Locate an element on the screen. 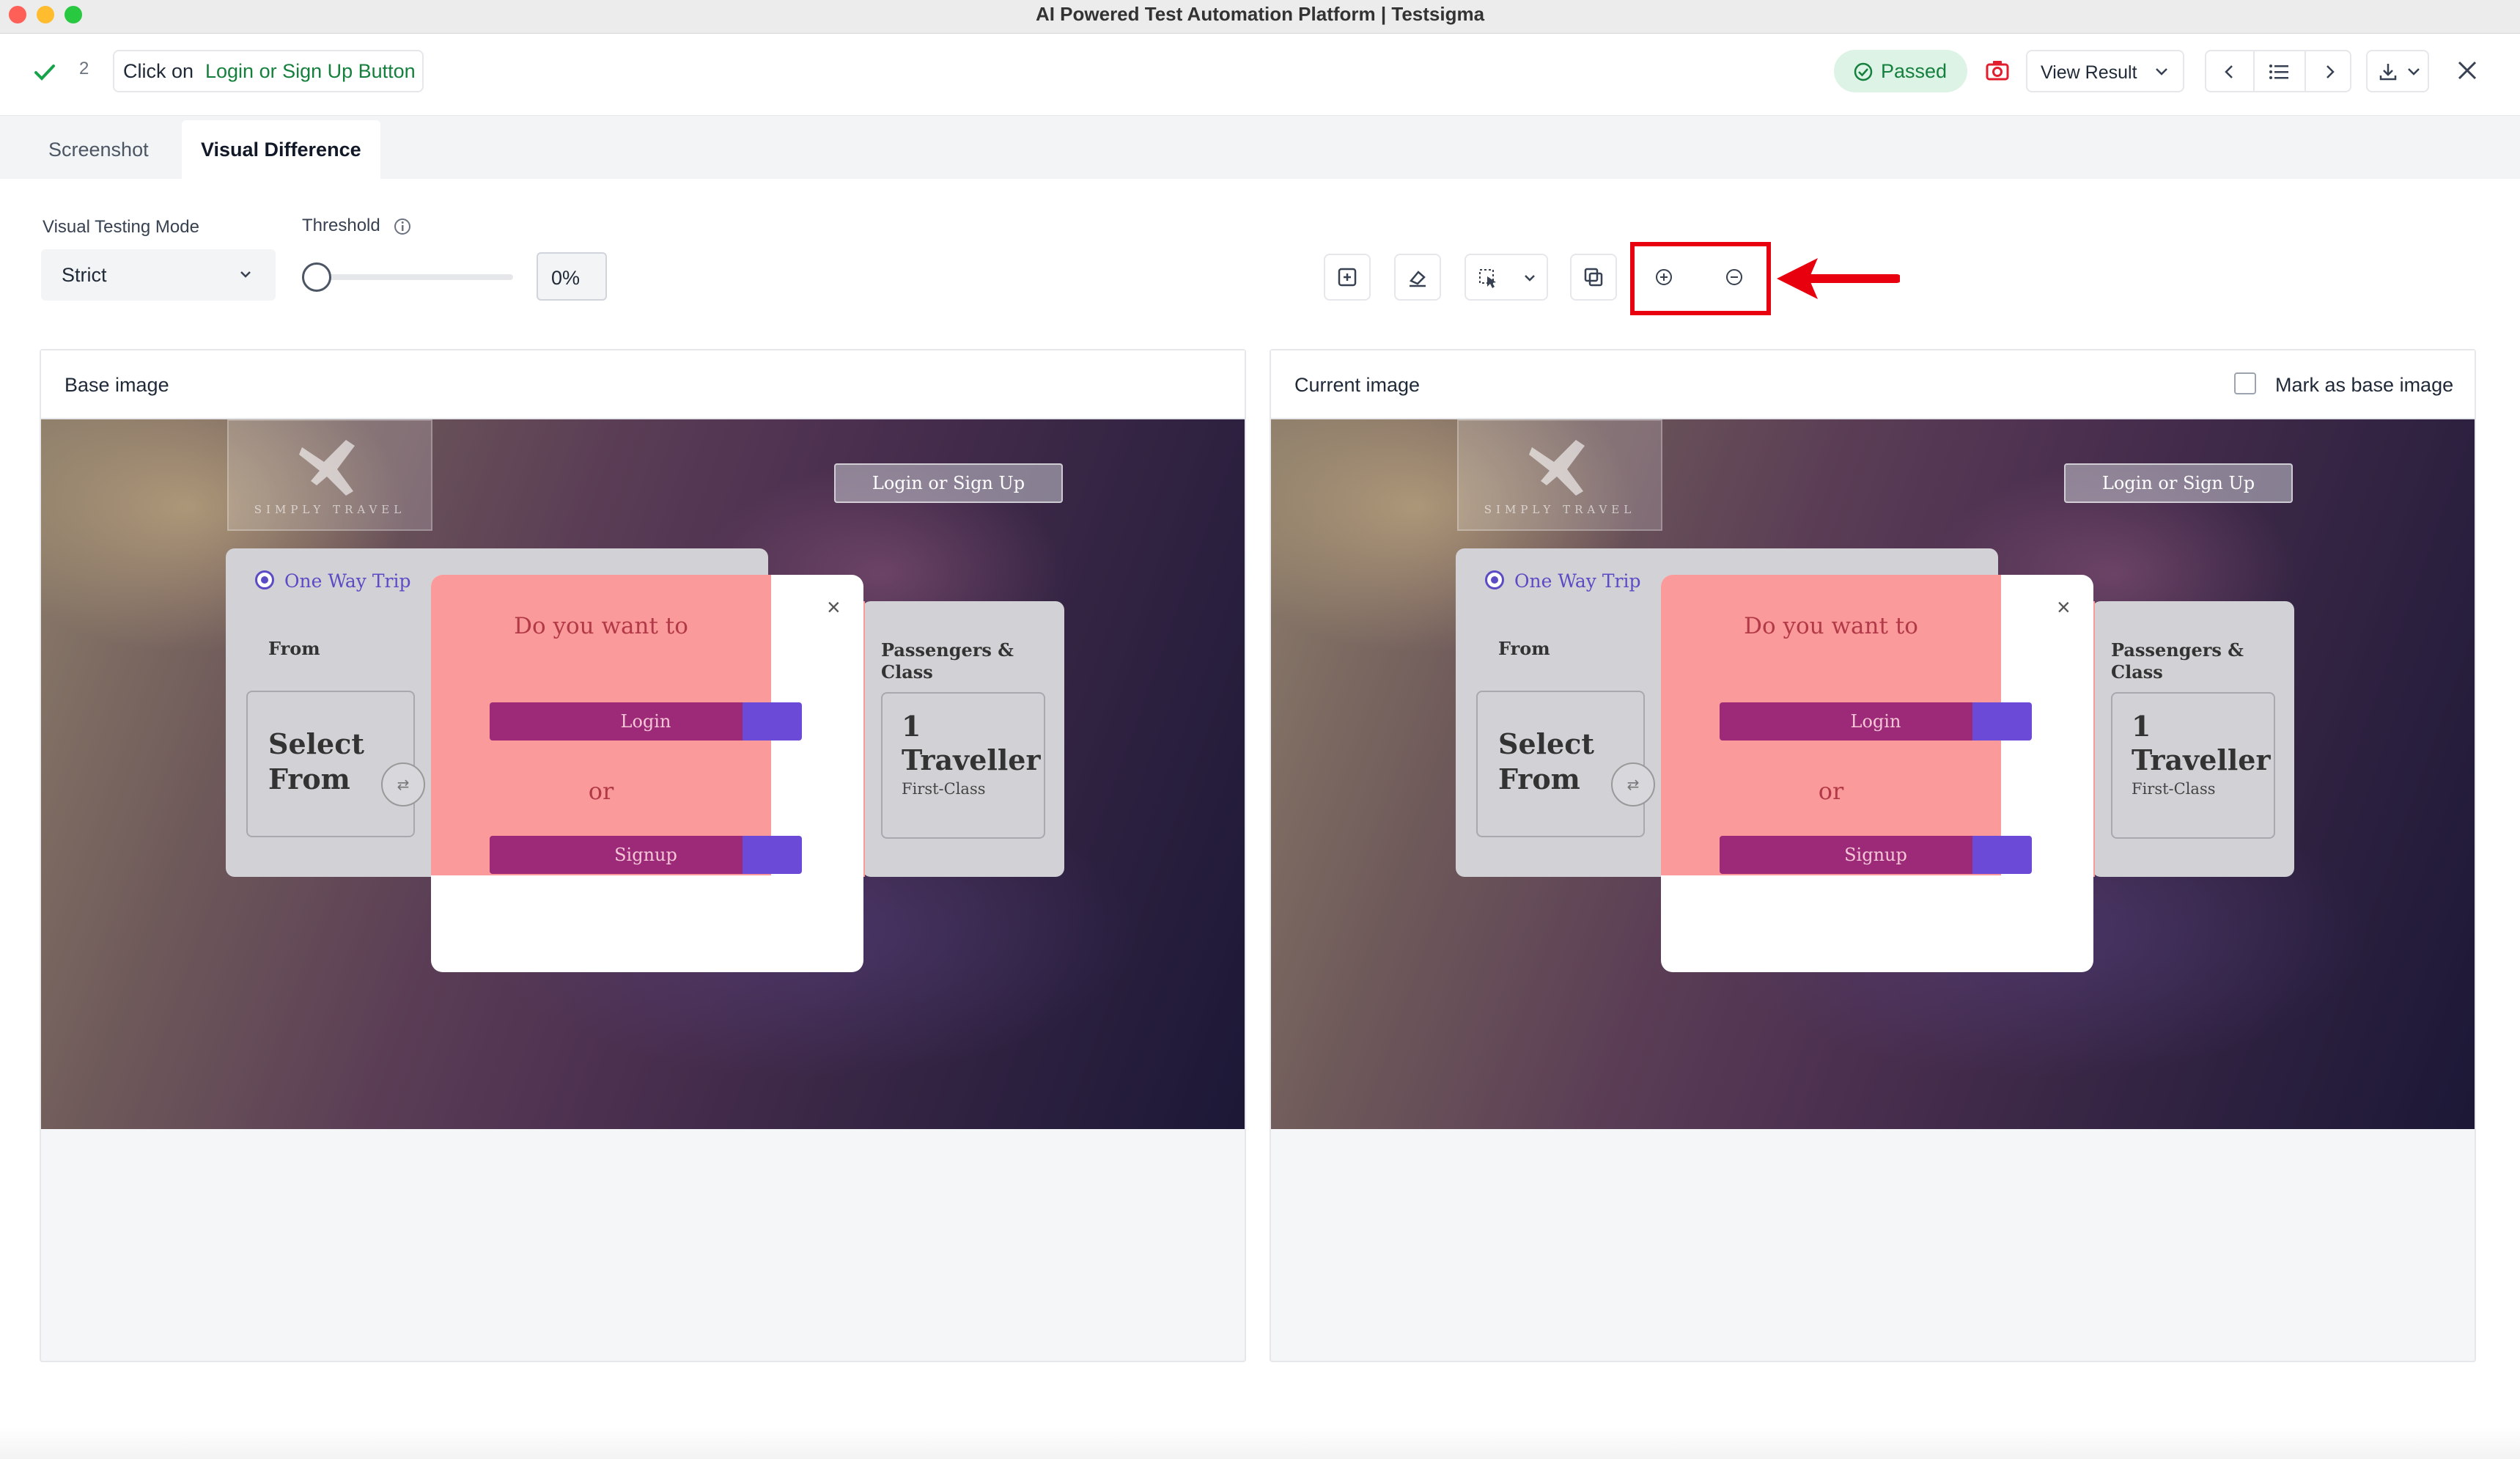 This screenshot has height=1459, width=2520. status-badge: Passed is located at coordinates (1901, 71).